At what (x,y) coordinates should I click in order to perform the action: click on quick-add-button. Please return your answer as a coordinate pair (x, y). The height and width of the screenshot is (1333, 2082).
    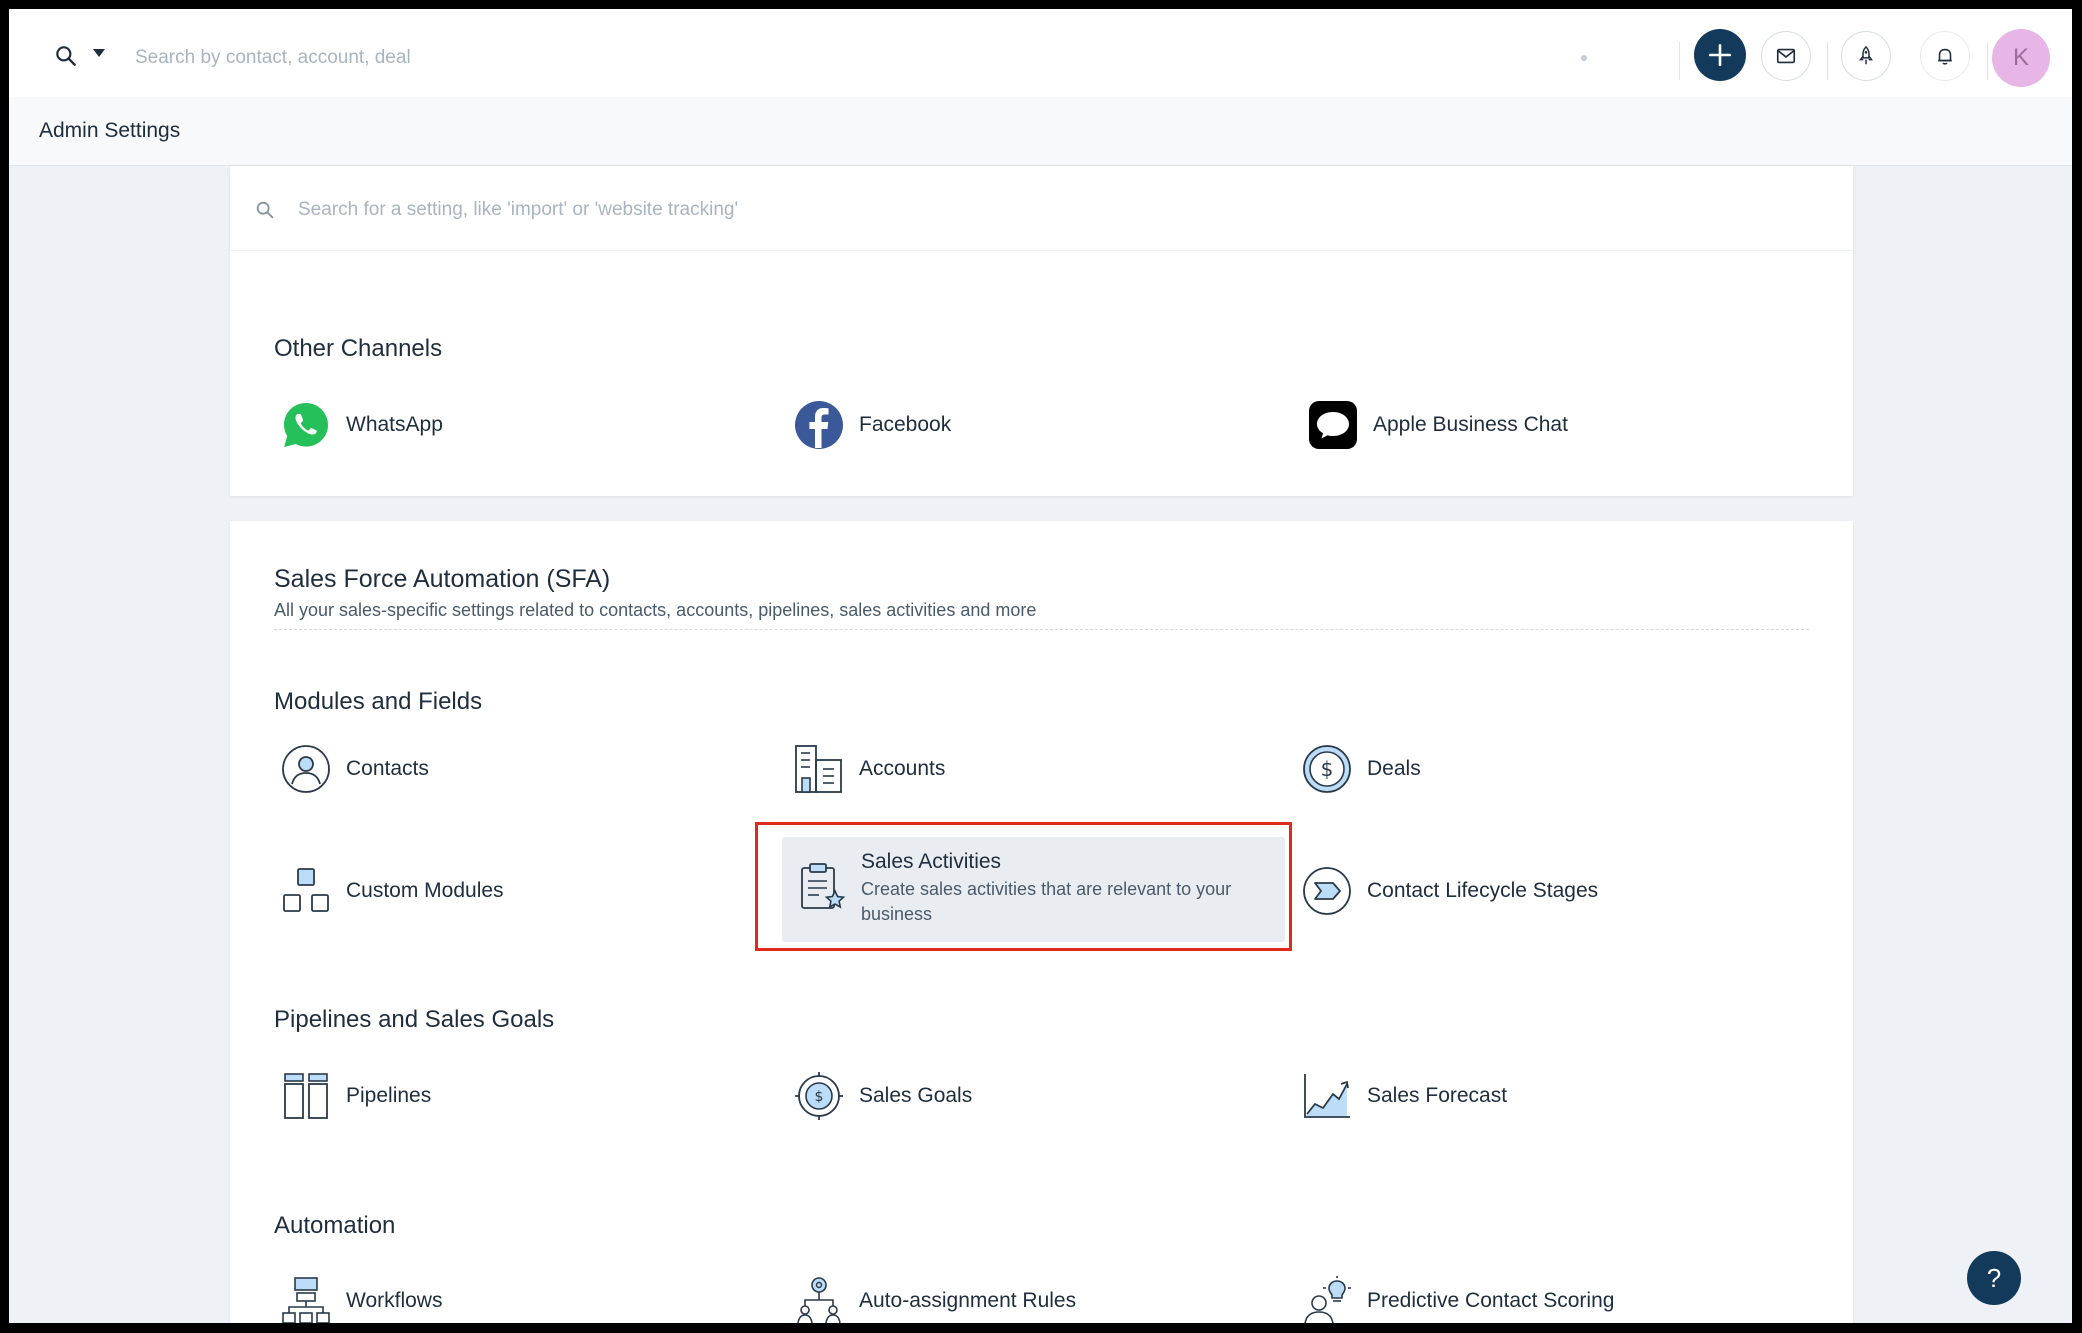
    Looking at the image, I should click on (1720, 55).